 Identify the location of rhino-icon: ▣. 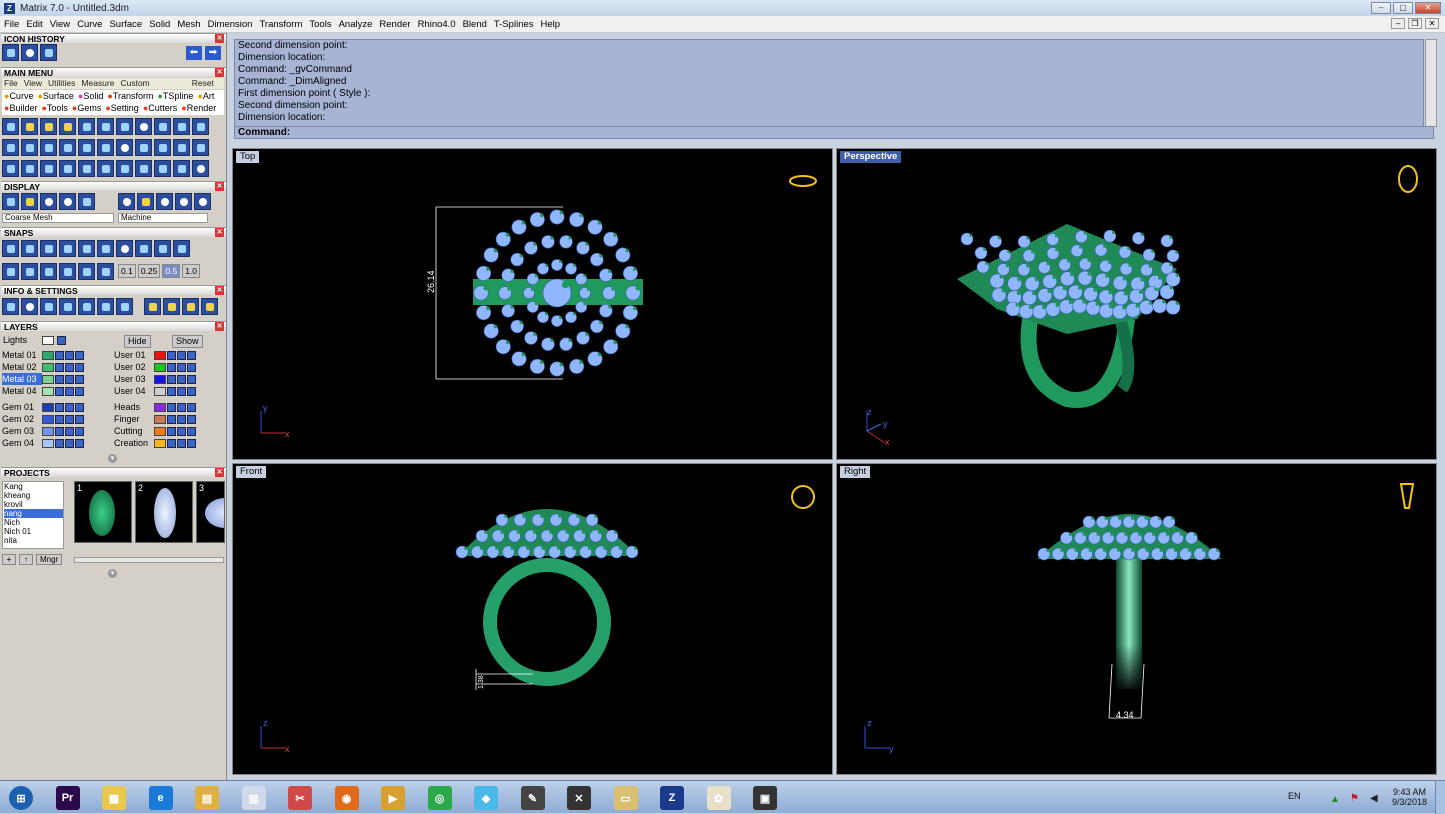
(765, 798).